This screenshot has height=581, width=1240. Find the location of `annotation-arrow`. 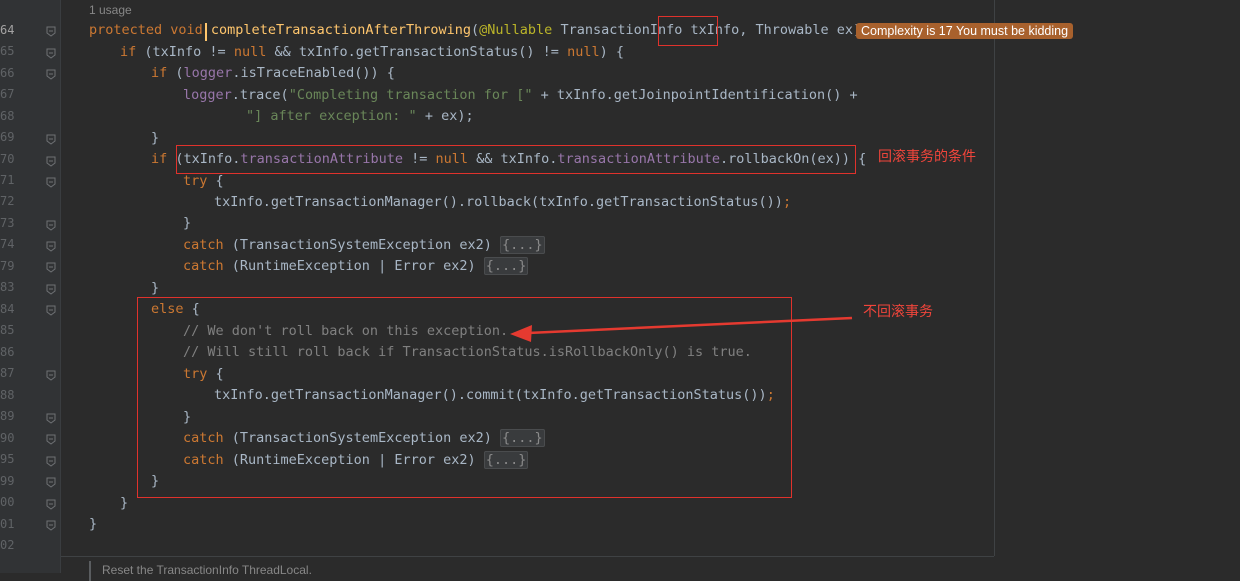

annotation-arrow is located at coordinates (681, 329).